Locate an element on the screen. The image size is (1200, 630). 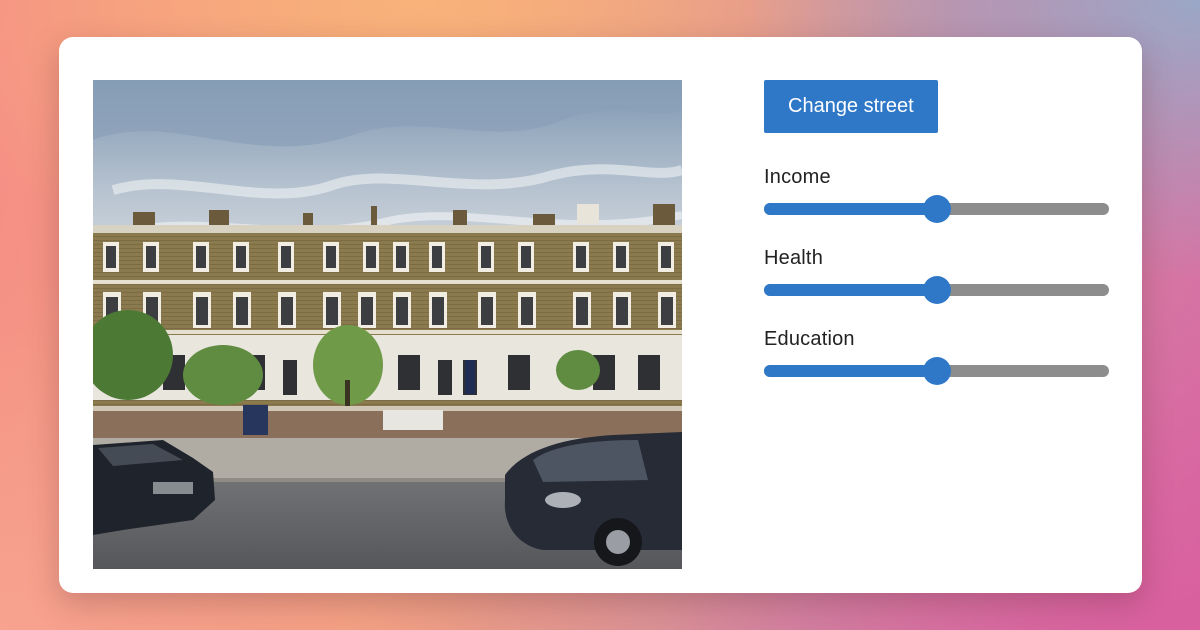
education-slider-thumb is located at coordinates (937, 371).